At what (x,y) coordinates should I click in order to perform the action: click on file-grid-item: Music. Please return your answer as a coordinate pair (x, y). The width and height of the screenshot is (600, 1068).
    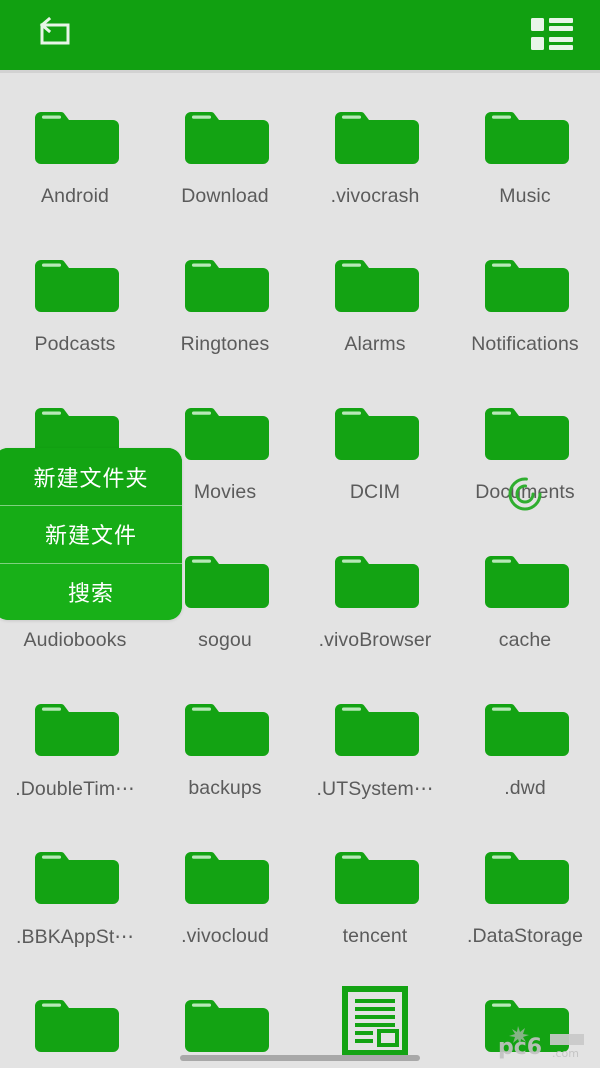
    Looking at the image, I should click on (525, 147).